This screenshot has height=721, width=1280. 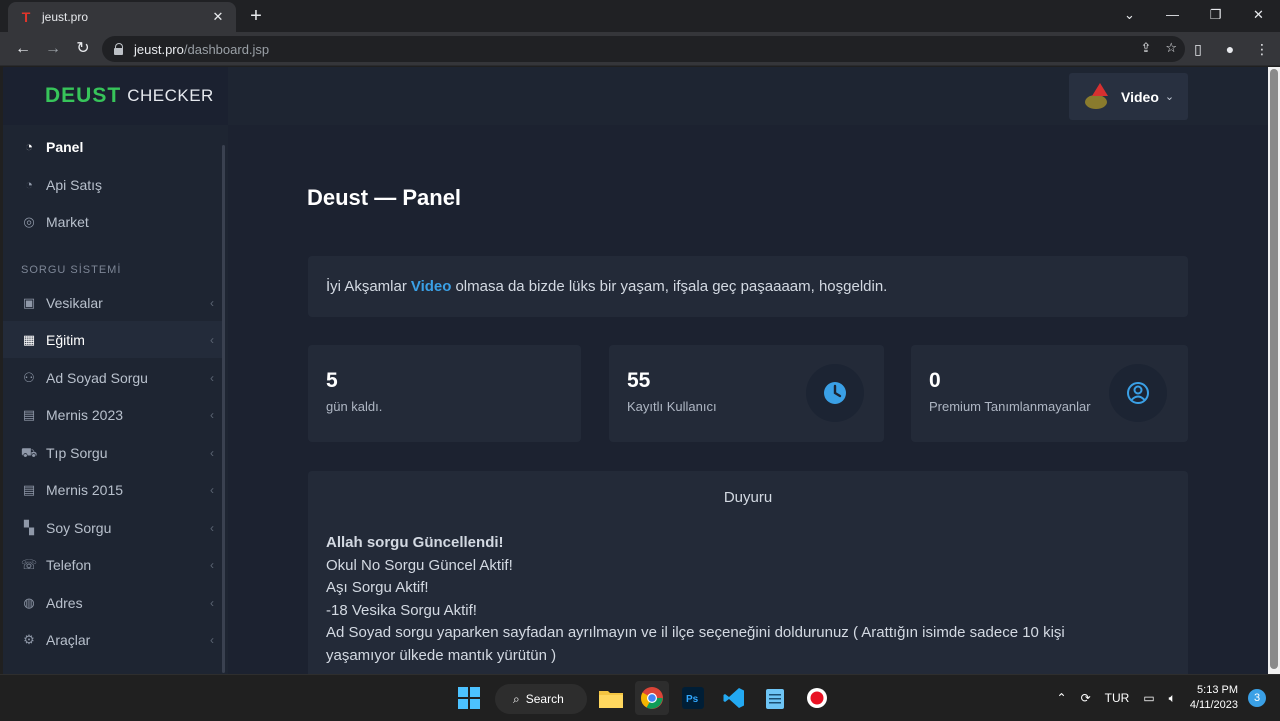 I want to click on tab-search-icon: ⌄, so click(x=1129, y=16).